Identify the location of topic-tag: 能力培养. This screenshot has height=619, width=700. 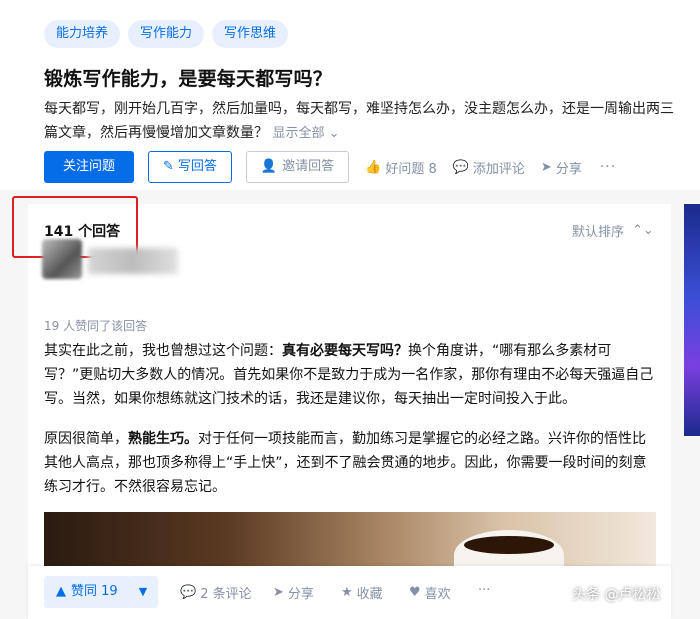
(82, 34).